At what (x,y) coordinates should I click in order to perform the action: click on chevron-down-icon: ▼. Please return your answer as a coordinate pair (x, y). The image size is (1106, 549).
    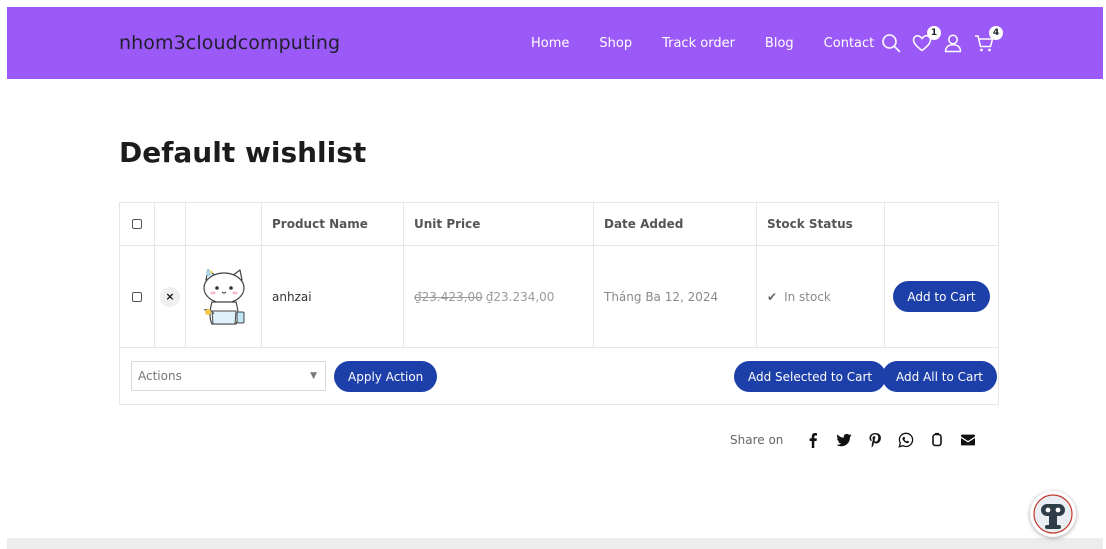
    Looking at the image, I should click on (313, 376).